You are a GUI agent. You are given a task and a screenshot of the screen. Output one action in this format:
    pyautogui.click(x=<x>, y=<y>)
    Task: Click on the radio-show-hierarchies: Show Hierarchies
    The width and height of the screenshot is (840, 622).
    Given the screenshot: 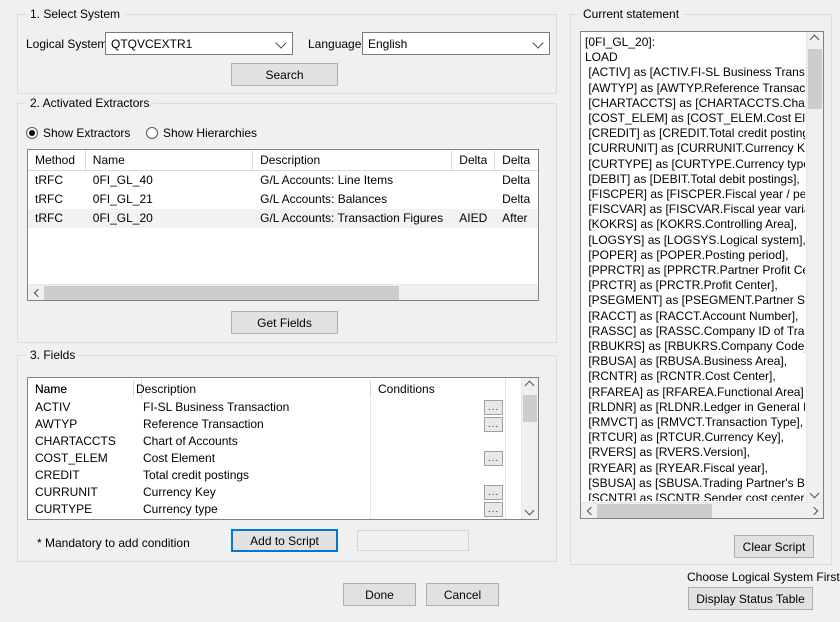 What is the action you would take?
    pyautogui.click(x=201, y=133)
    